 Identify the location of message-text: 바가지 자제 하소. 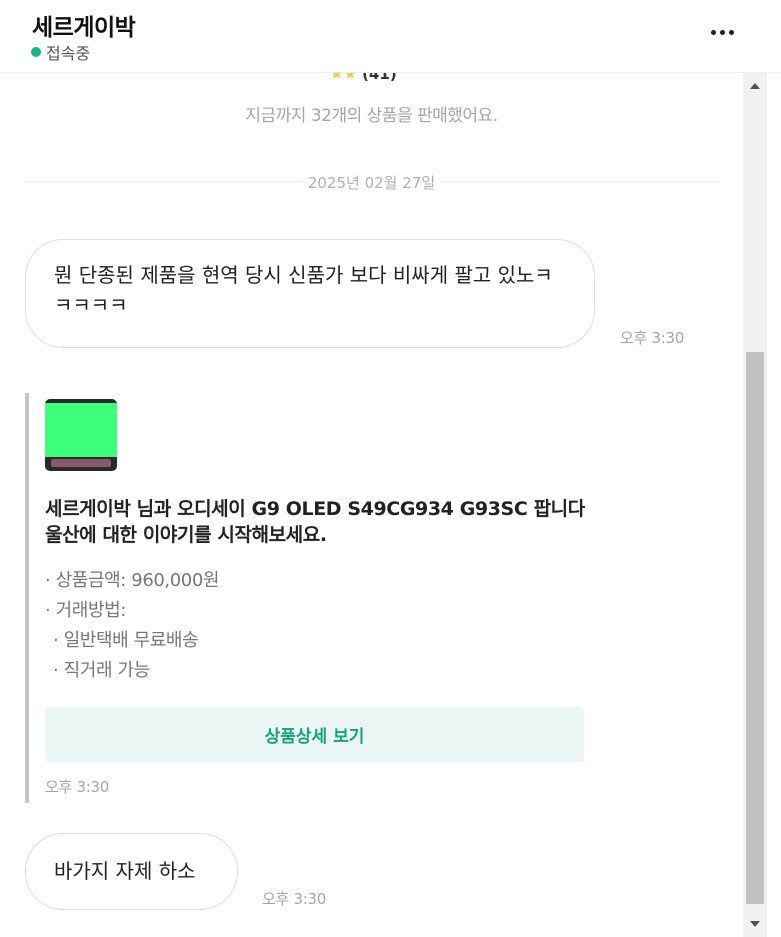
(125, 871).